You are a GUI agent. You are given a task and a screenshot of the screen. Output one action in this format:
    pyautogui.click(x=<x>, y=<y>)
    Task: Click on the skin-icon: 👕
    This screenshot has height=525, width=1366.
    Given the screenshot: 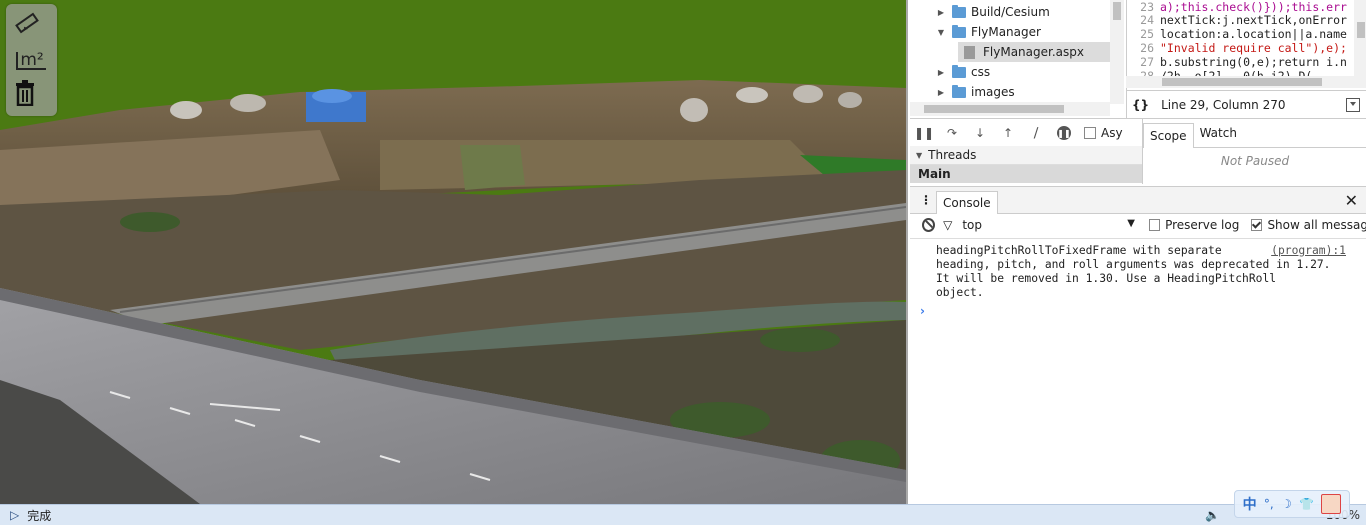 What is the action you would take?
    pyautogui.click(x=1306, y=504)
    